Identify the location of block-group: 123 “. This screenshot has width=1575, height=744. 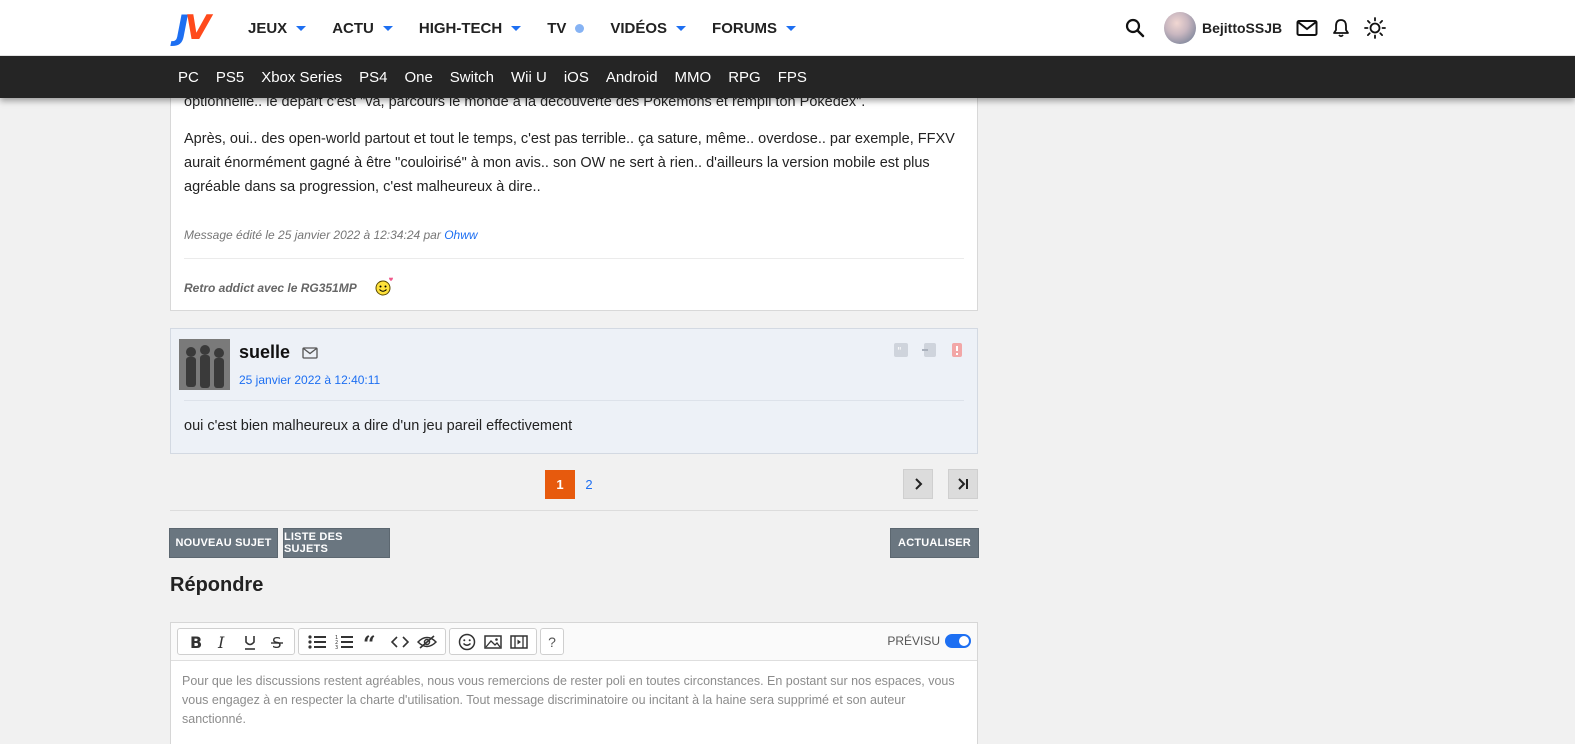
(372, 641).